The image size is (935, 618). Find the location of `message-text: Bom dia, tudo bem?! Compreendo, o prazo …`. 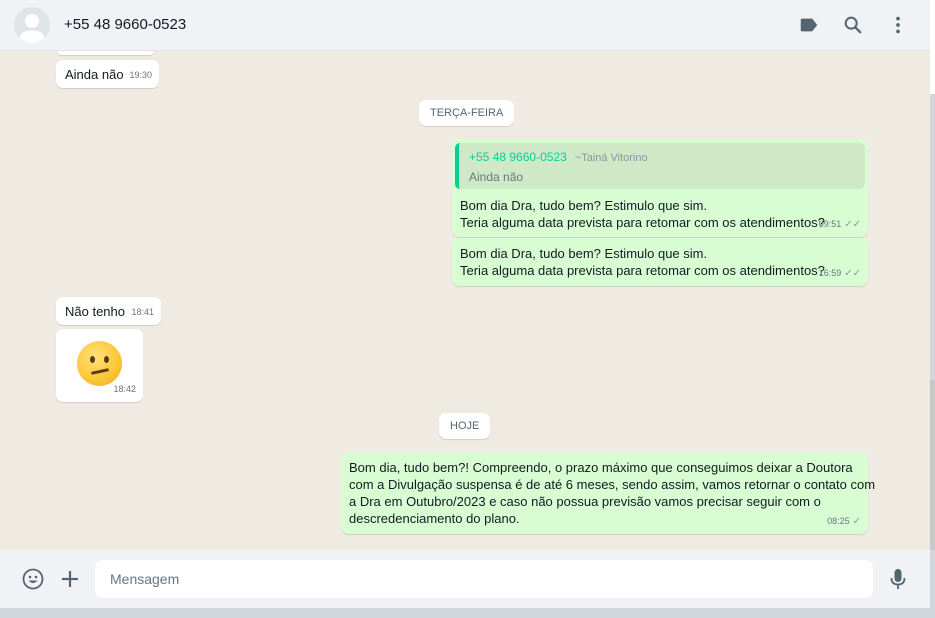

message-text: Bom dia, tudo bem?! Compreendo, o prazo … is located at coordinates (612, 493).